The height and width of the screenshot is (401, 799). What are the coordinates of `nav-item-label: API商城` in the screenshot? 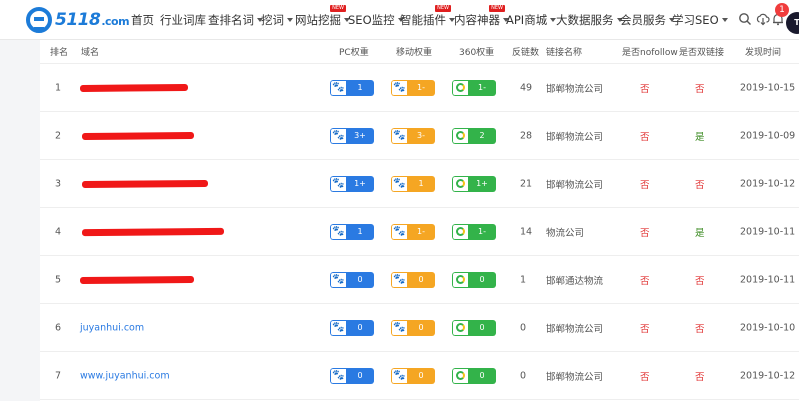 It's located at (527, 20).